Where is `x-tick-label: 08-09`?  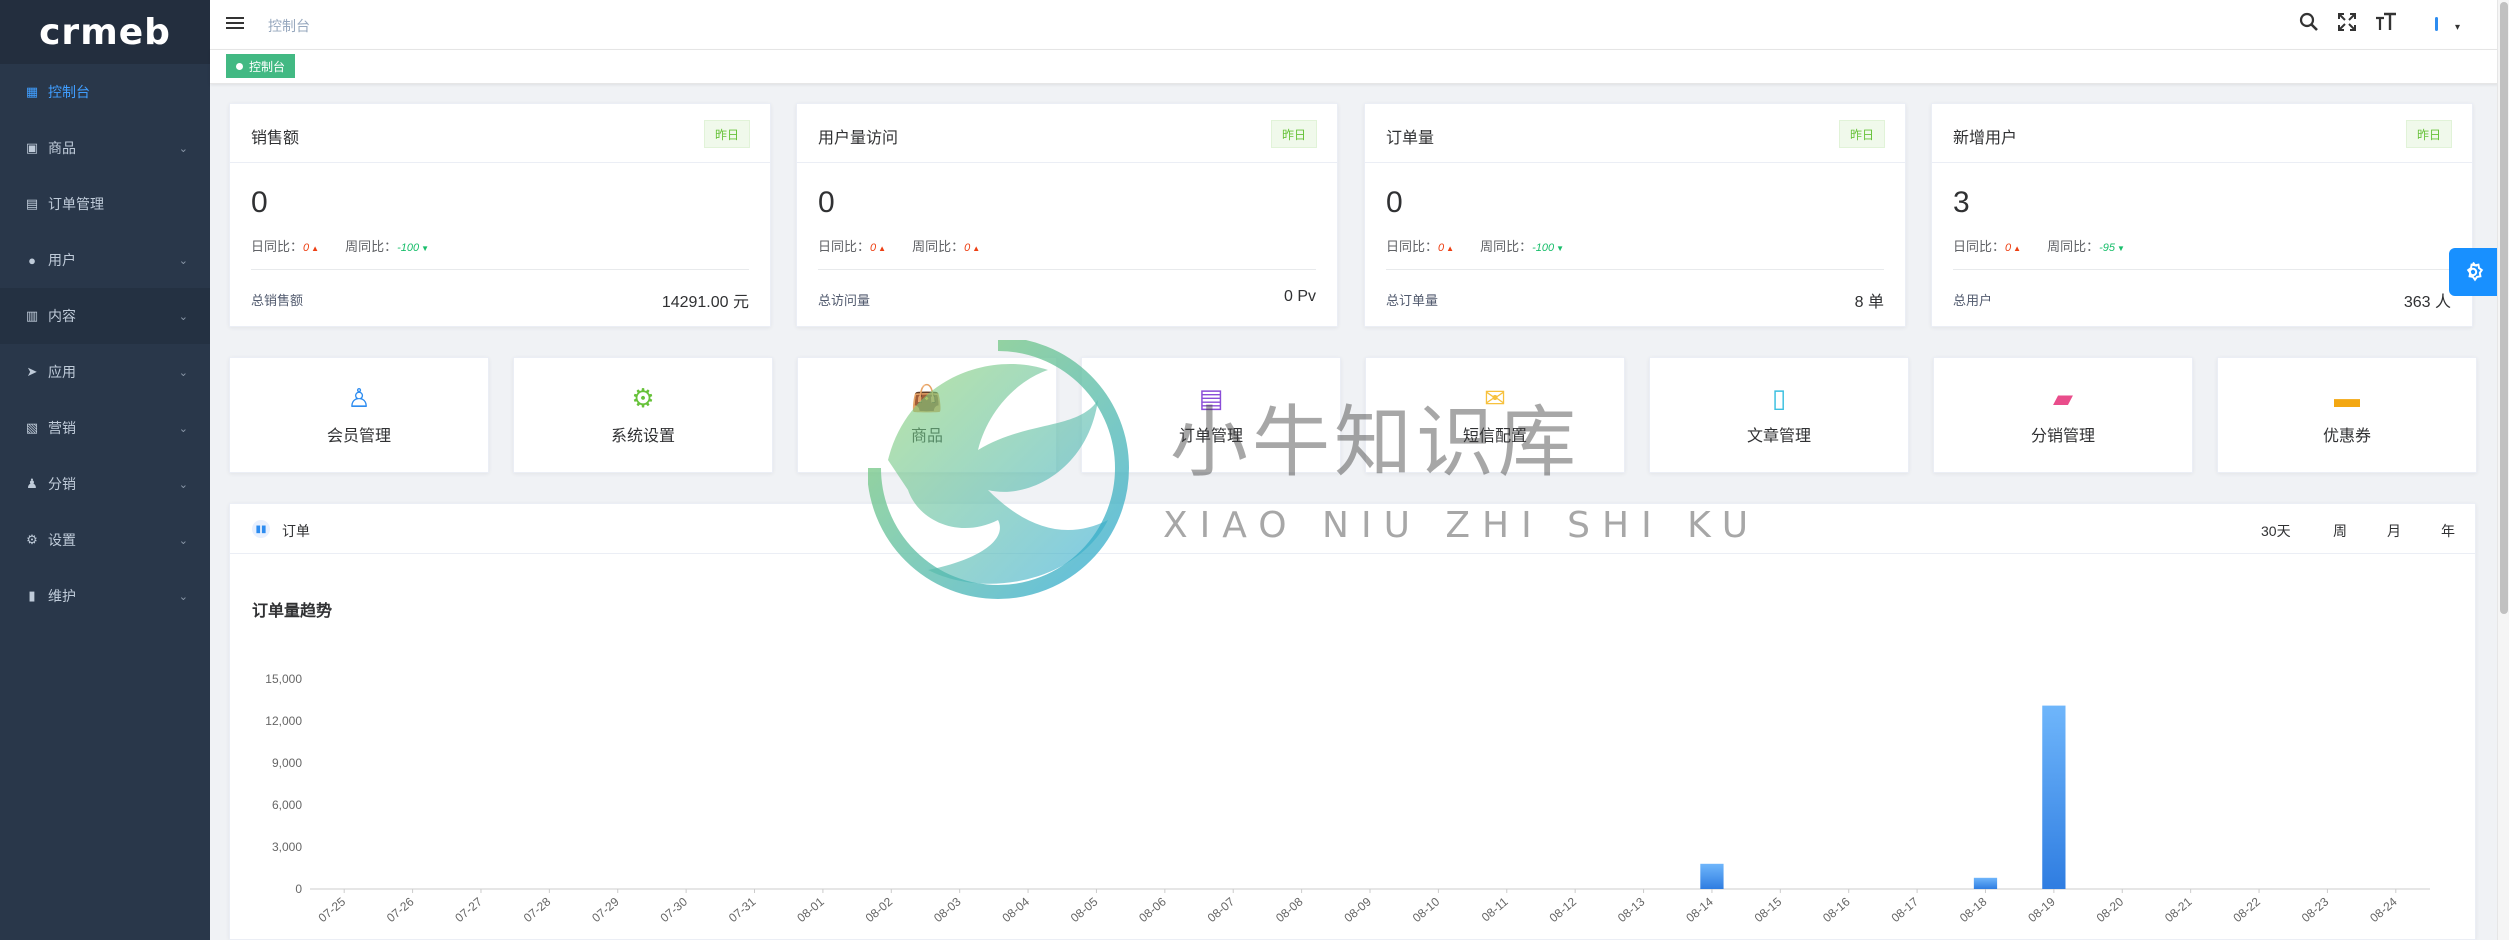
x-tick-label: 08-09 is located at coordinates (1357, 909).